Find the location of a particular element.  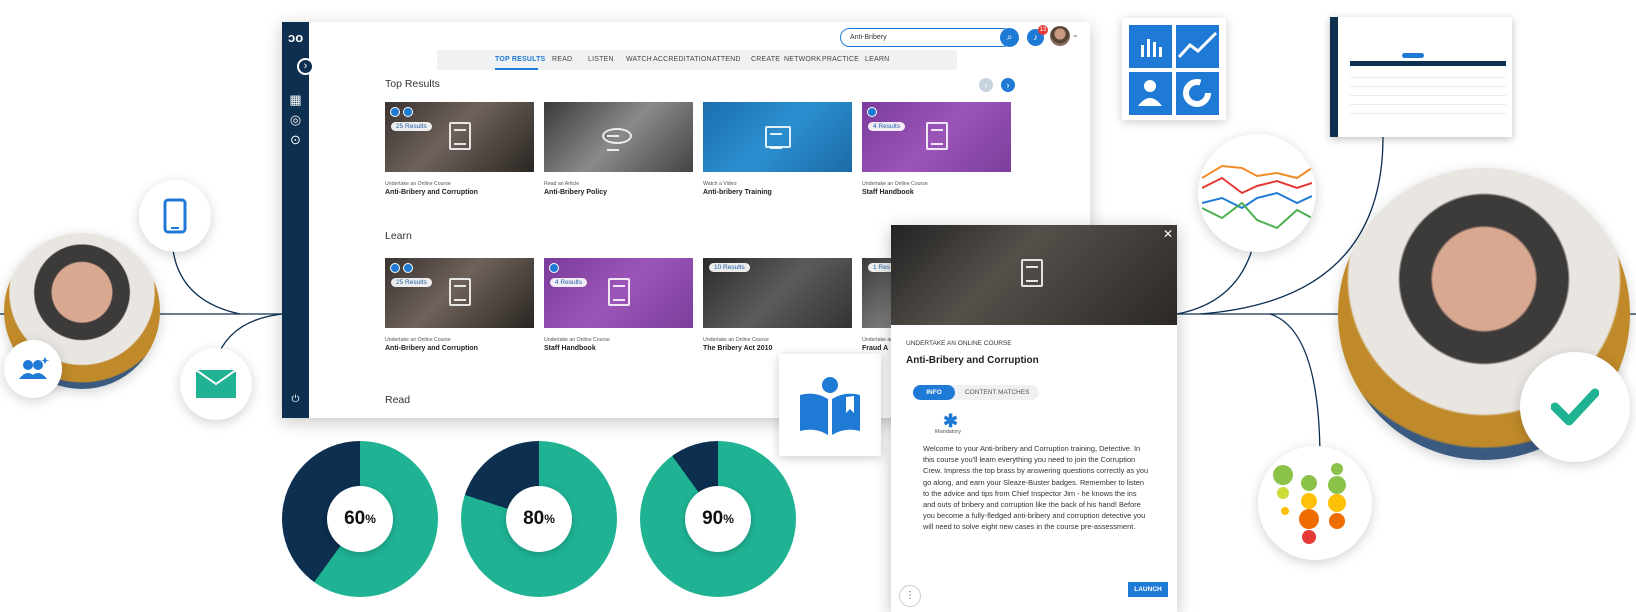

glasses-icon is located at coordinates (617, 139).